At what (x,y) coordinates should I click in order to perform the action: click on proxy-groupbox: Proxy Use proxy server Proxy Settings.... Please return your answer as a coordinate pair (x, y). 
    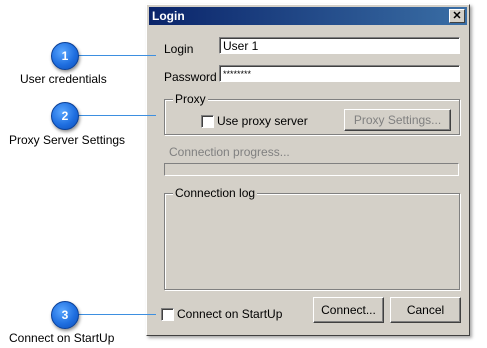
    Looking at the image, I should click on (312, 113).